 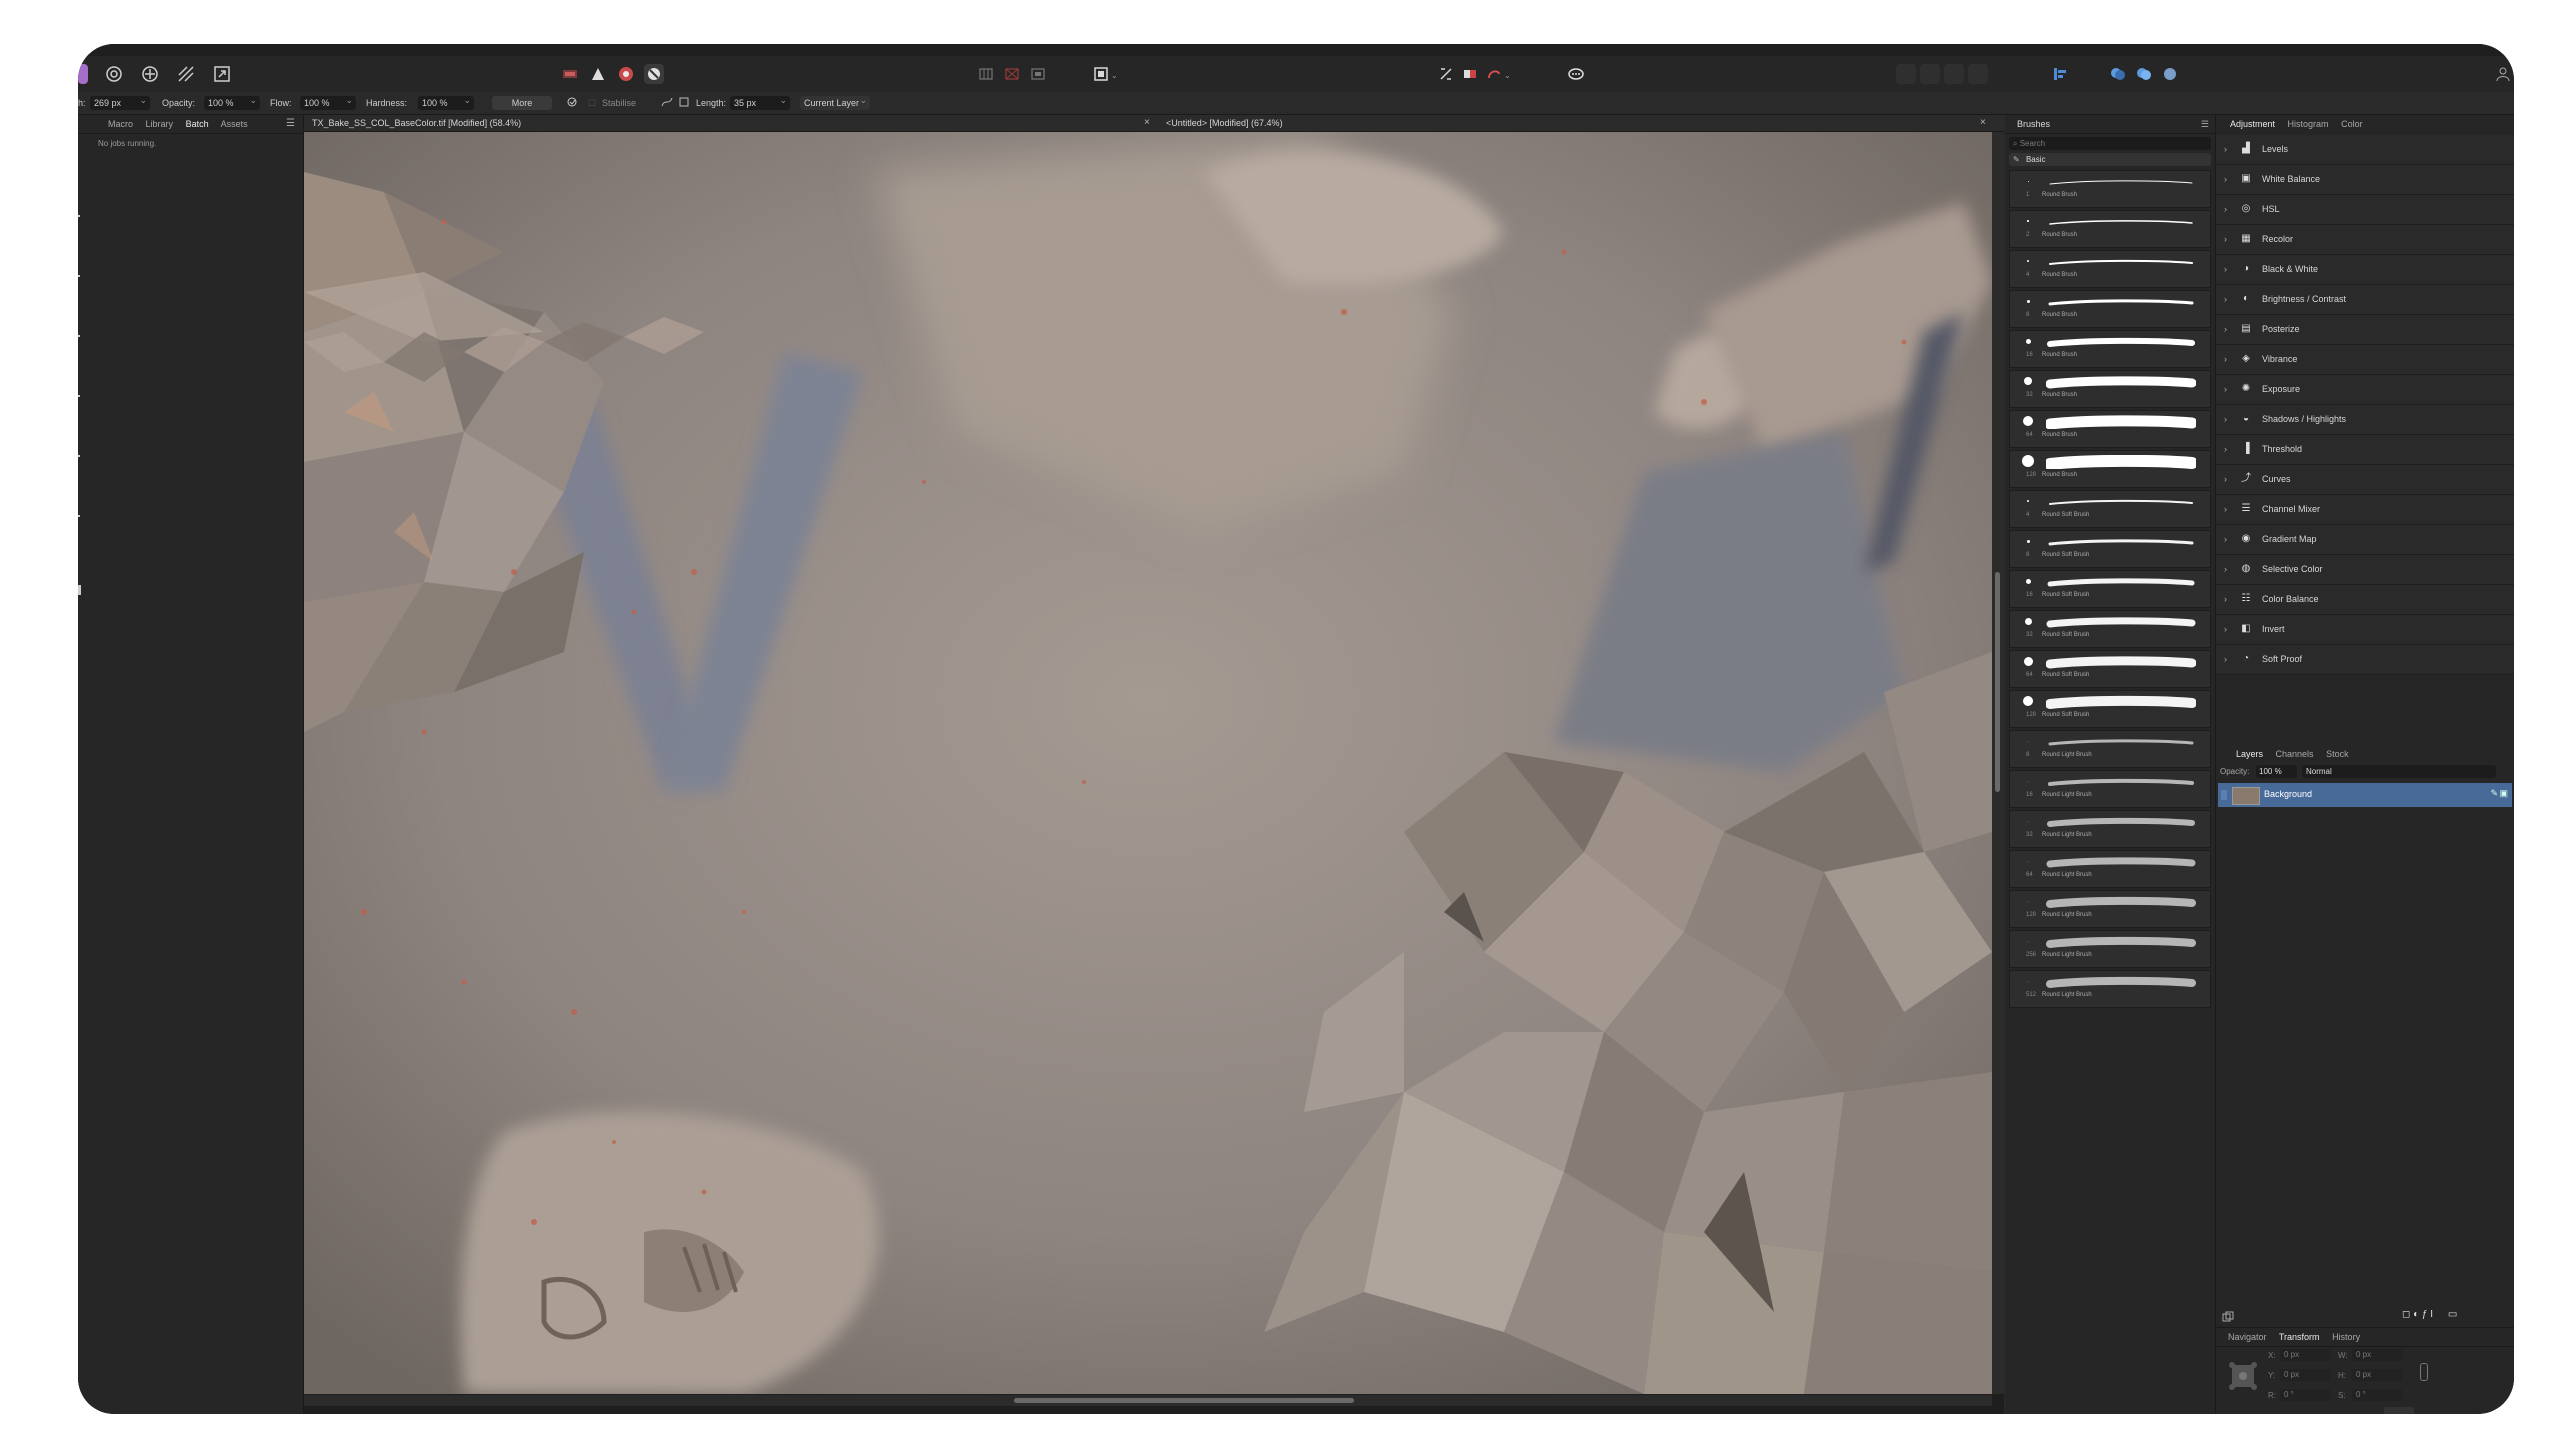 What do you see at coordinates (1147, 123) in the screenshot?
I see `close-tab-1-icon: ×` at bounding box center [1147, 123].